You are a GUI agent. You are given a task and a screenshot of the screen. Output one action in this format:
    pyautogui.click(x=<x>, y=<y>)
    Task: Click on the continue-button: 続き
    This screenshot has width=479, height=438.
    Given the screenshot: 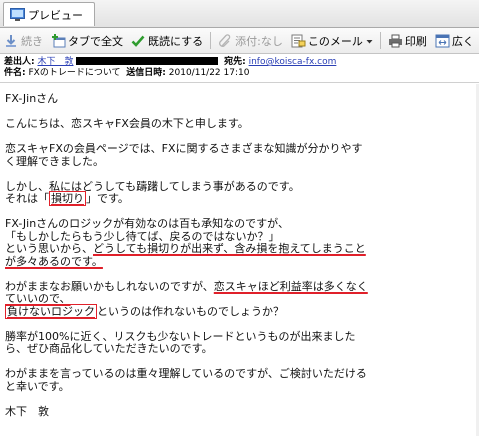 What is the action you would take?
    pyautogui.click(x=23, y=41)
    